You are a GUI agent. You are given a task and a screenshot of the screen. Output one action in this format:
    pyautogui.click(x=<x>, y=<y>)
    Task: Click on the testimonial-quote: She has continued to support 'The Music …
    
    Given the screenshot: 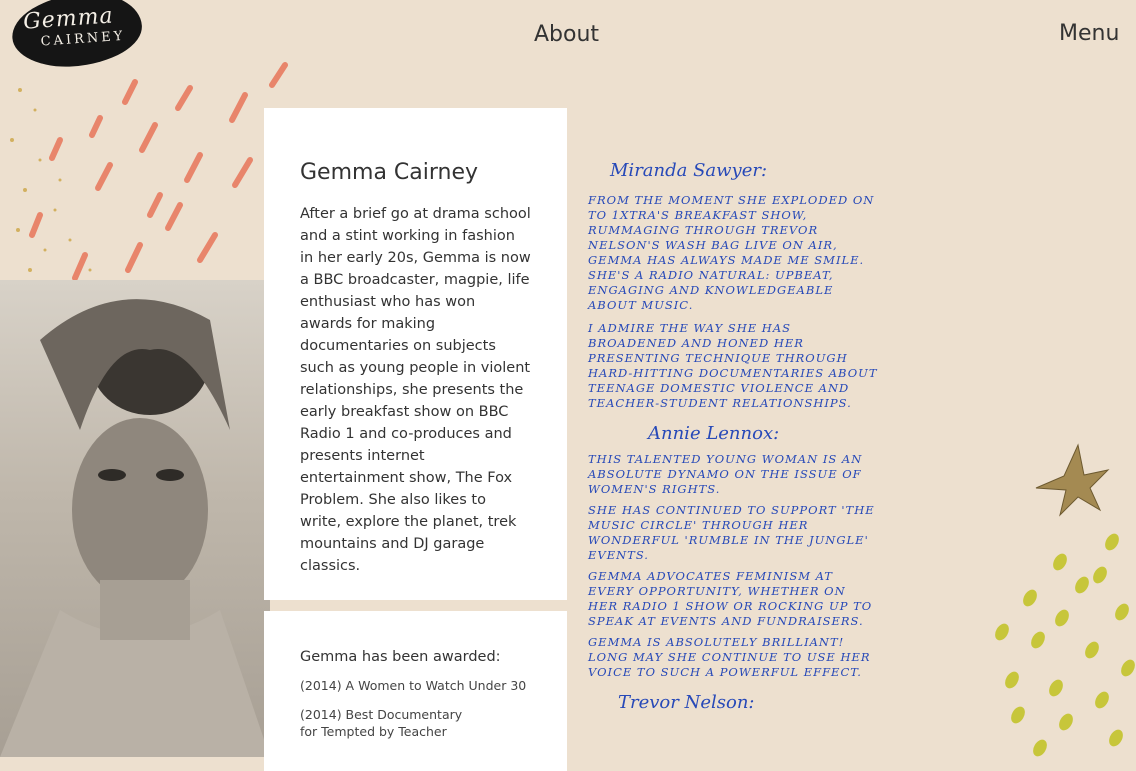 What is the action you would take?
    pyautogui.click(x=731, y=532)
    